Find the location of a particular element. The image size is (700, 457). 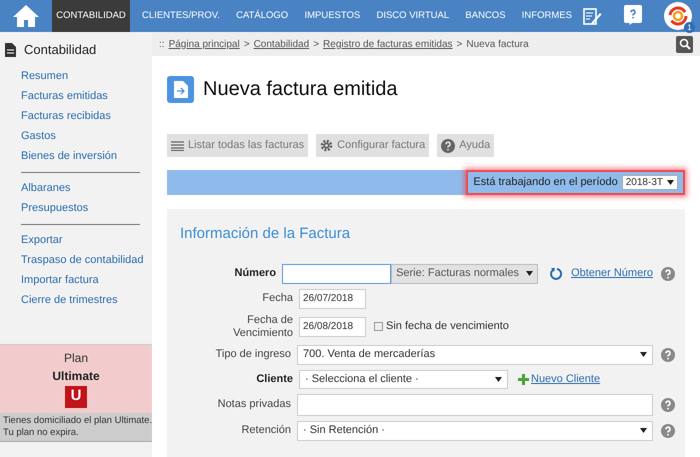

nav-tab: BANCOS is located at coordinates (485, 16).